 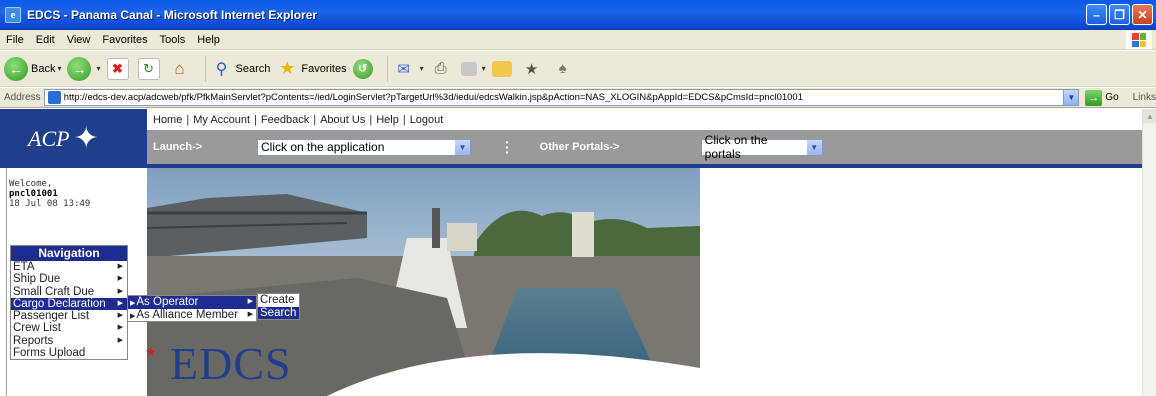 What do you see at coordinates (79, 68) in the screenshot?
I see `forward-arrow-icon: →` at bounding box center [79, 68].